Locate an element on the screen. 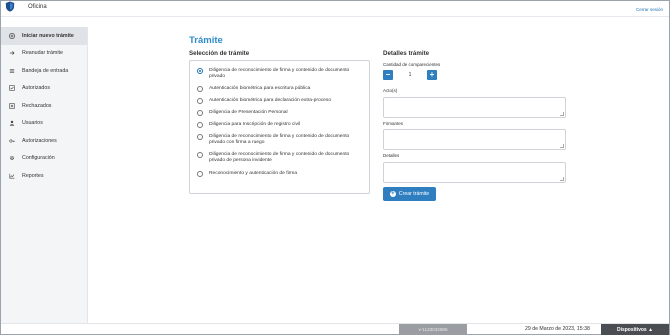  arrow-right-icon is located at coordinates (12, 53).